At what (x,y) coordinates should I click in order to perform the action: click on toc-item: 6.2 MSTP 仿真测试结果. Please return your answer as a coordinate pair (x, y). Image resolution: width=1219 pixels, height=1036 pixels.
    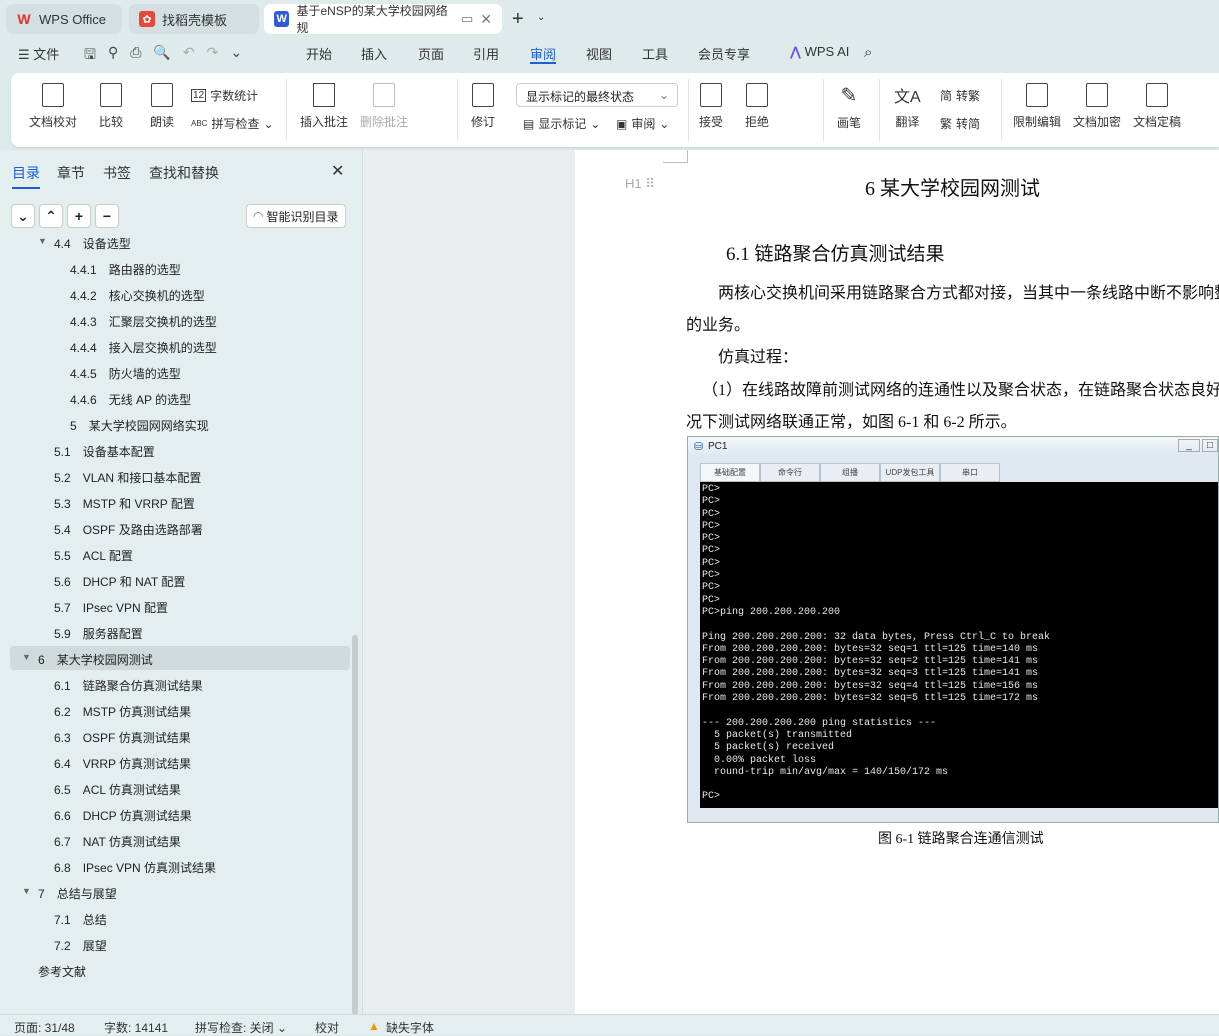
    Looking at the image, I should click on (180, 710).